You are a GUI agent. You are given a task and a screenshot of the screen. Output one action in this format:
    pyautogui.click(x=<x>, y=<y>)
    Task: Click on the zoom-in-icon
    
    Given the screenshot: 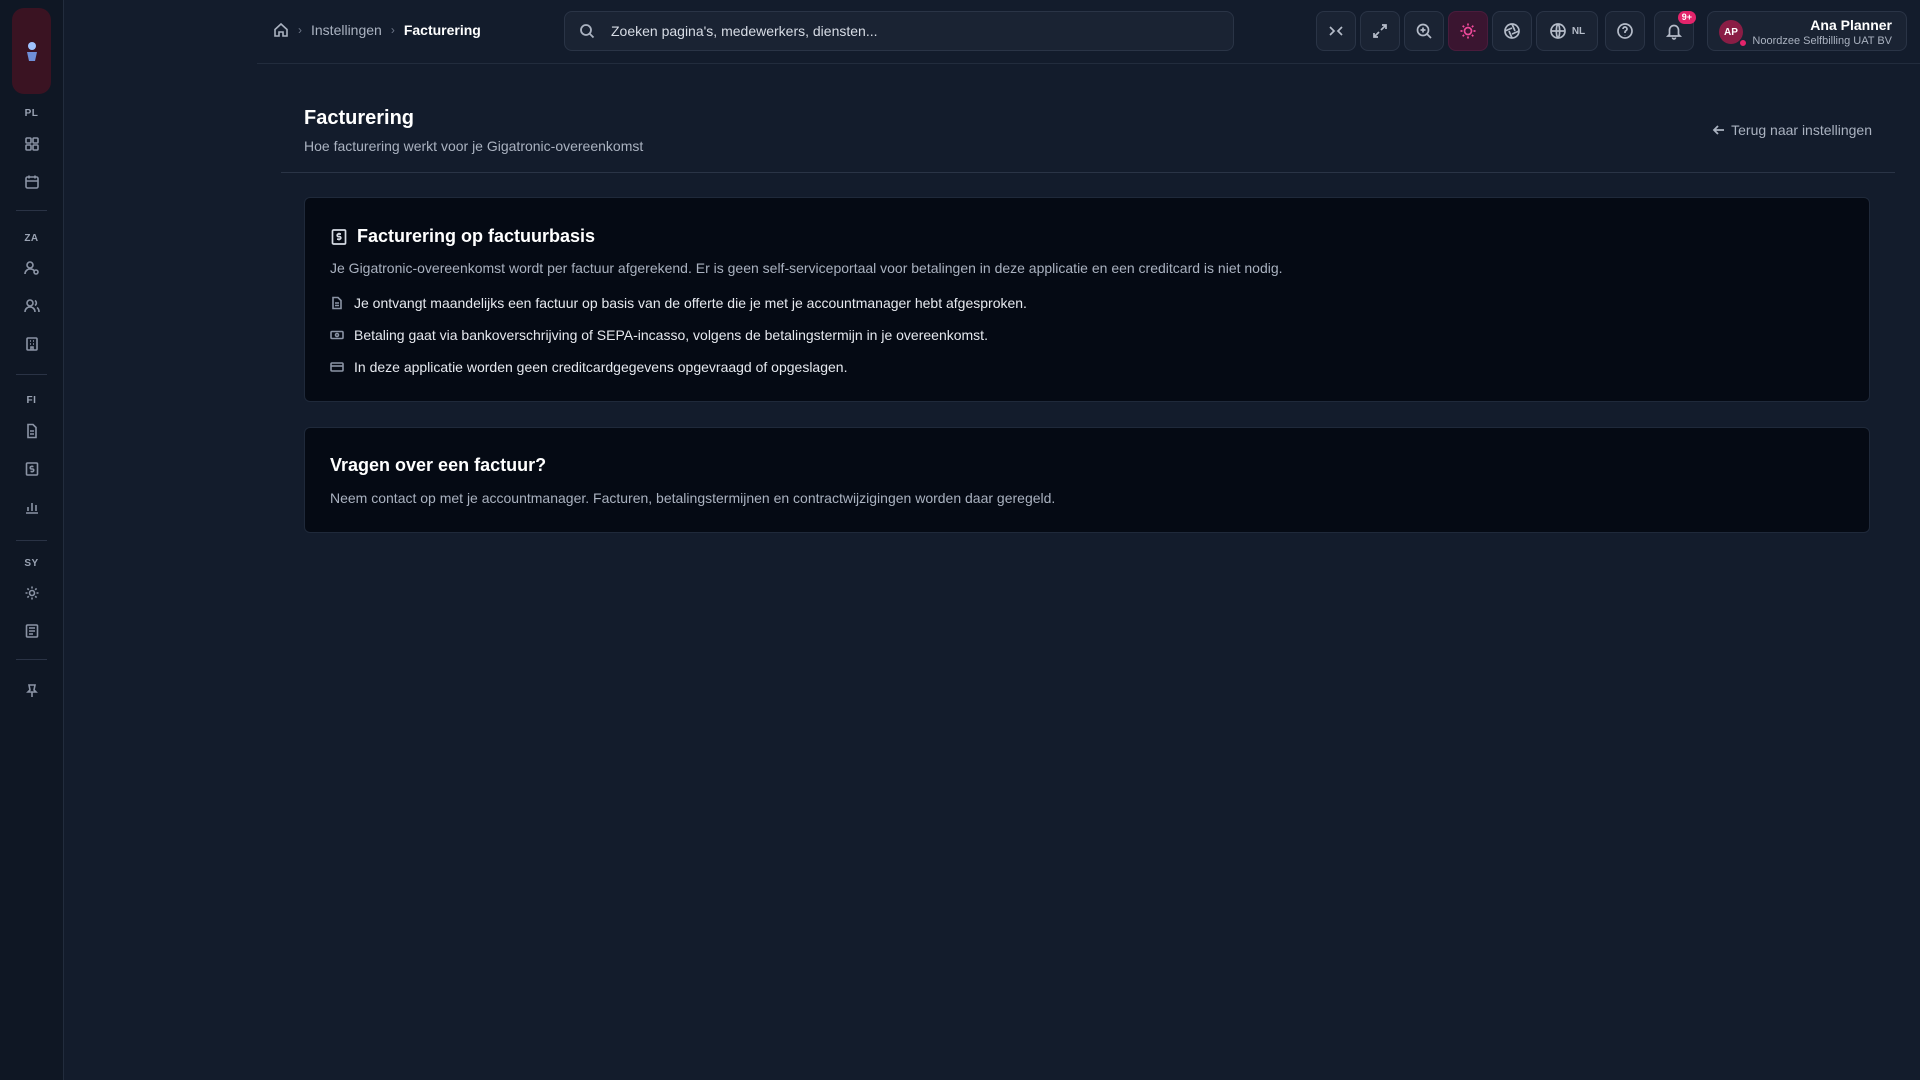 What is the action you would take?
    pyautogui.click(x=1424, y=31)
    